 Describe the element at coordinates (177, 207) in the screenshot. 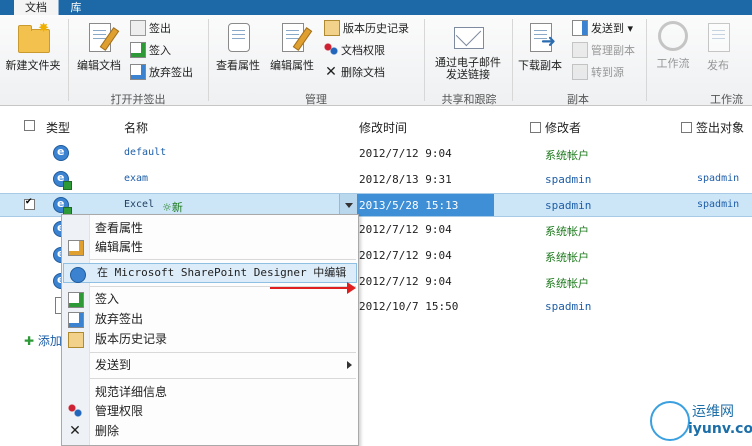

I see `new-item-label: 新` at that location.